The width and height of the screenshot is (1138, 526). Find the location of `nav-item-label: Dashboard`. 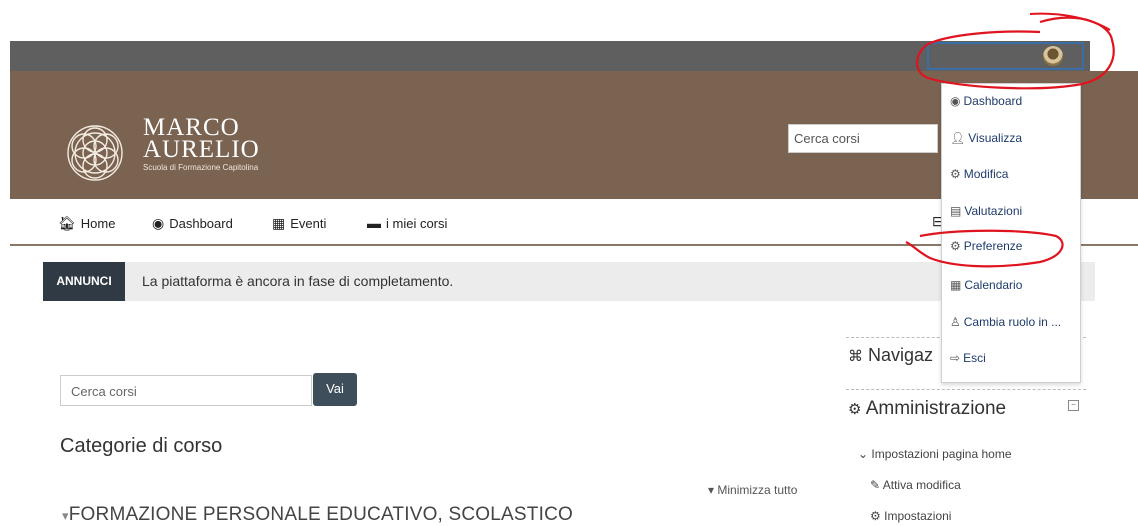

nav-item-label: Dashboard is located at coordinates (201, 223).